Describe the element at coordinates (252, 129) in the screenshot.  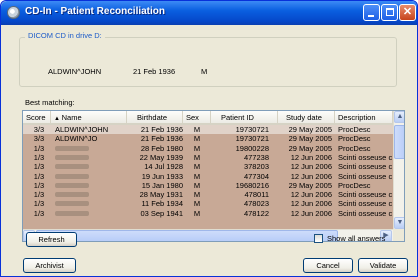
I see `cell-patient-id: 19730721` at that location.